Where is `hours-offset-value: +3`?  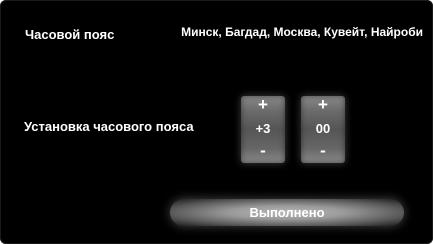
hours-offset-value: +3 is located at coordinates (263, 128).